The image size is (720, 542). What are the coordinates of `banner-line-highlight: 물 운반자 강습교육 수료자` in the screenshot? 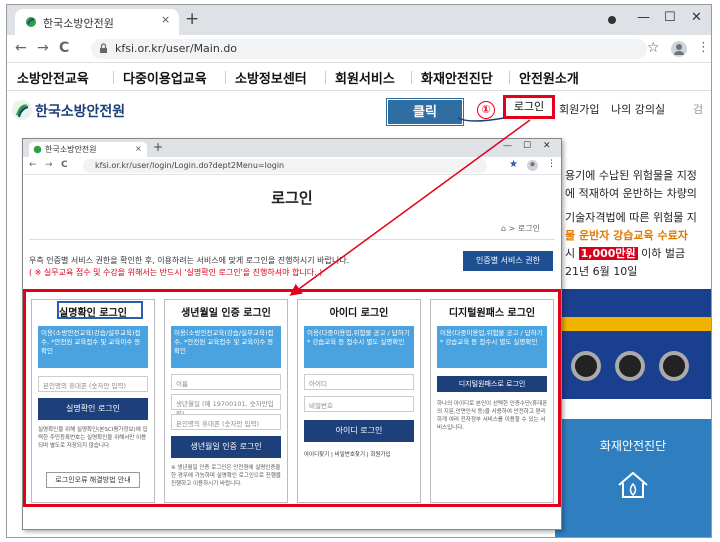 It's located at (626, 235).